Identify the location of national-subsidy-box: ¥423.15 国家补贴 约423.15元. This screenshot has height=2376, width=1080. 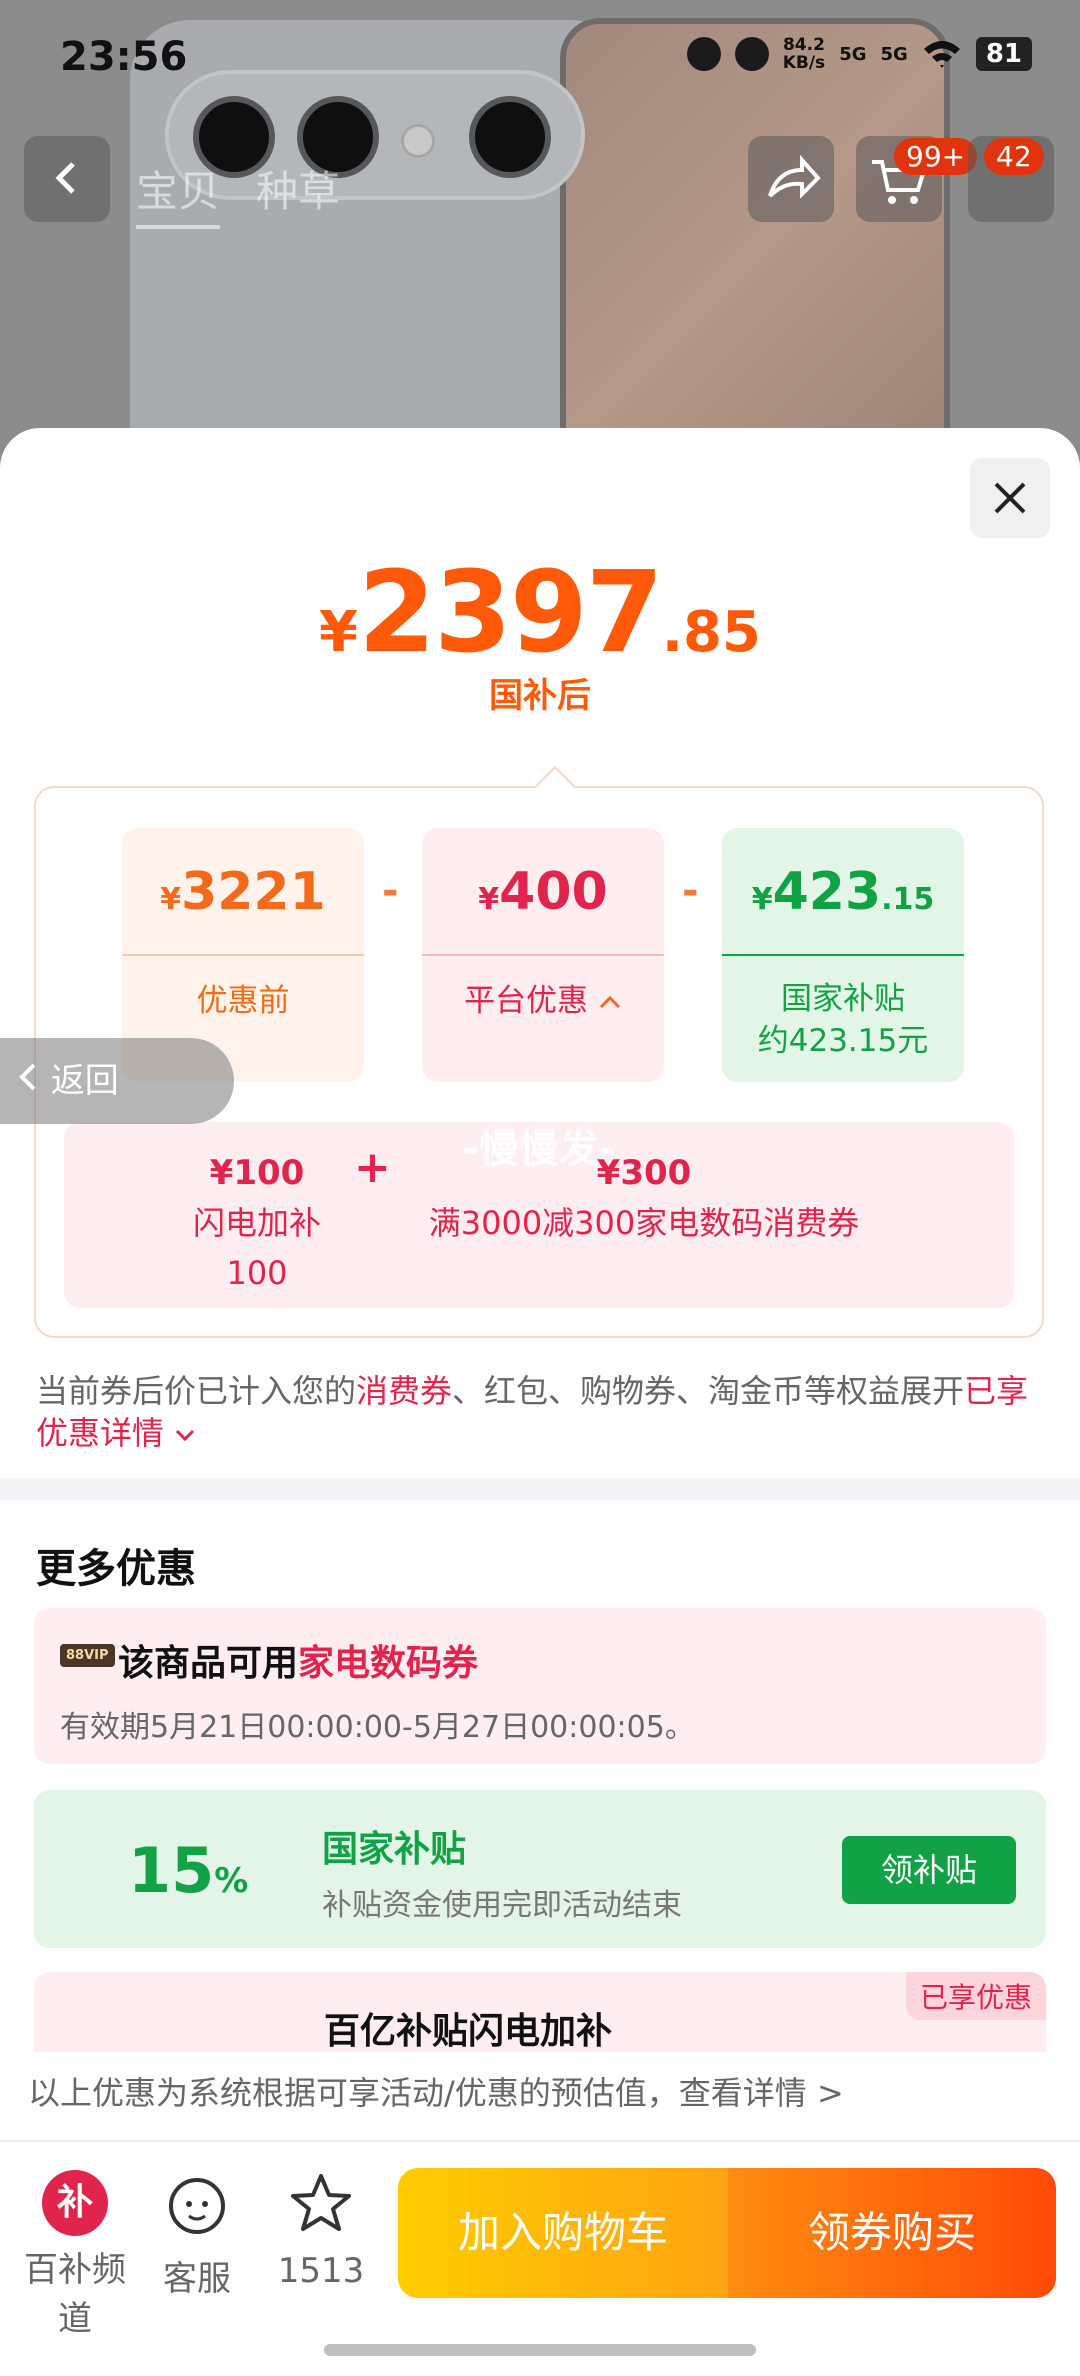
(843, 955).